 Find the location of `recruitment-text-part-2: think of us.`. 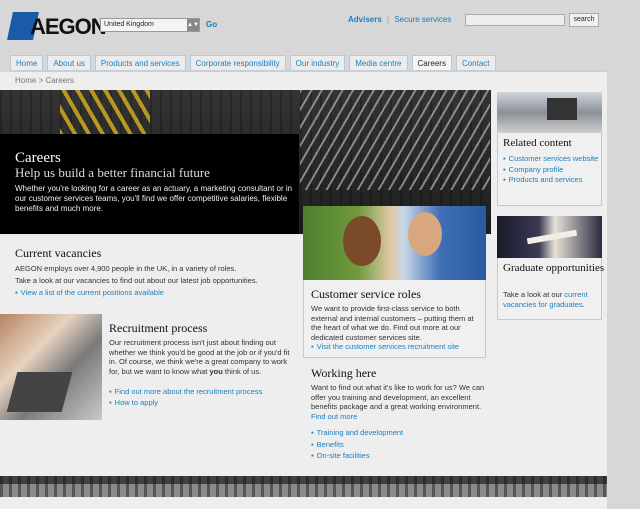

recruitment-text-part-2: think of us. is located at coordinates (242, 371).